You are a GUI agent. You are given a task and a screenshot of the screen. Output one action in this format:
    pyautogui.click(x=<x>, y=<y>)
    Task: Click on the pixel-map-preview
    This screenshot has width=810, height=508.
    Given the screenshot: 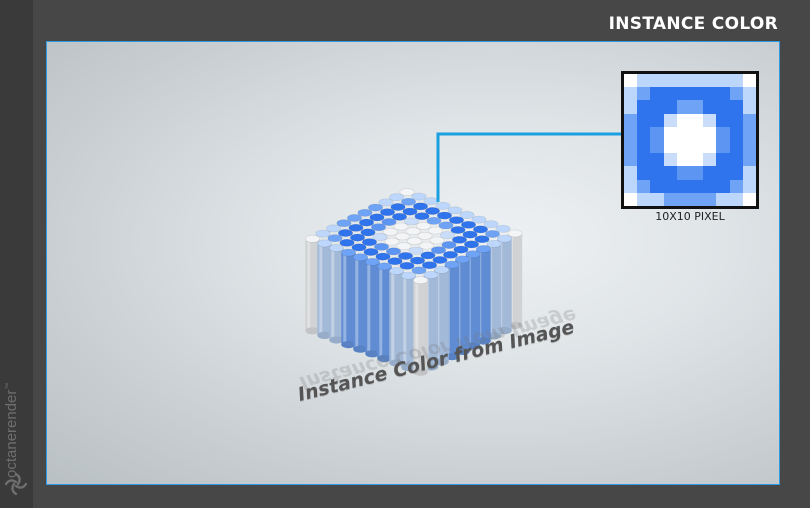 What is the action you would take?
    pyautogui.click(x=690, y=140)
    